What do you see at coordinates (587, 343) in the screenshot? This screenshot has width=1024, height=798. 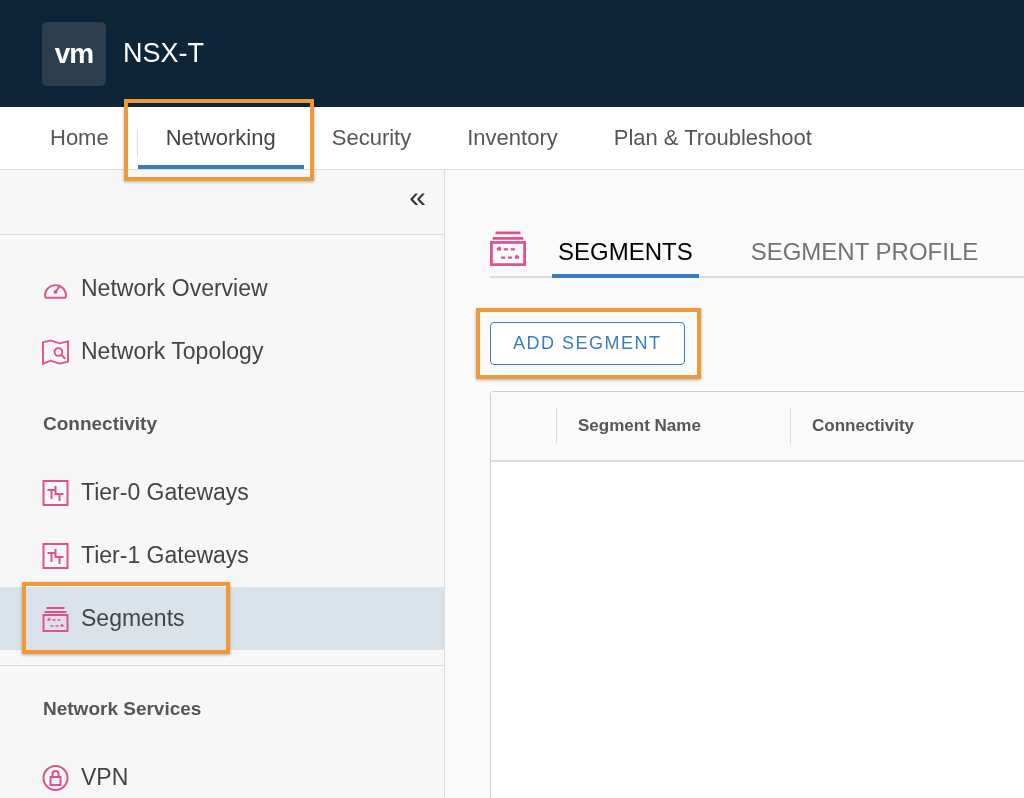 I see `add-segment-button: ADD SEGMENT` at bounding box center [587, 343].